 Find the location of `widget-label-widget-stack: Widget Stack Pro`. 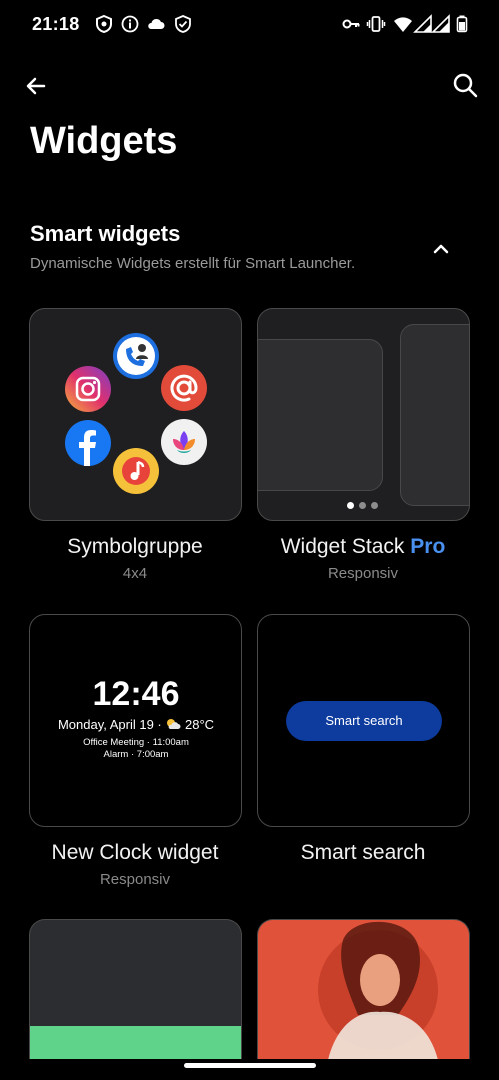

widget-label-widget-stack: Widget Stack Pro is located at coordinates (363, 546).